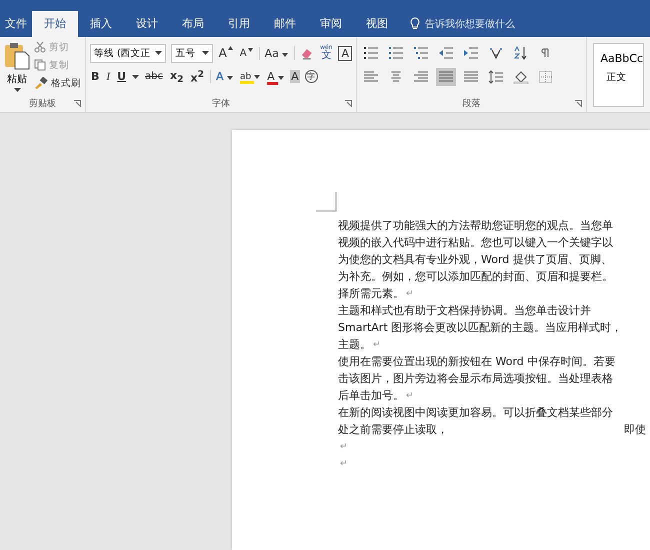 The width and height of the screenshot is (650, 550). Describe the element at coordinates (176, 76) in the screenshot. I see `script-button: x$_{2}$` at that location.